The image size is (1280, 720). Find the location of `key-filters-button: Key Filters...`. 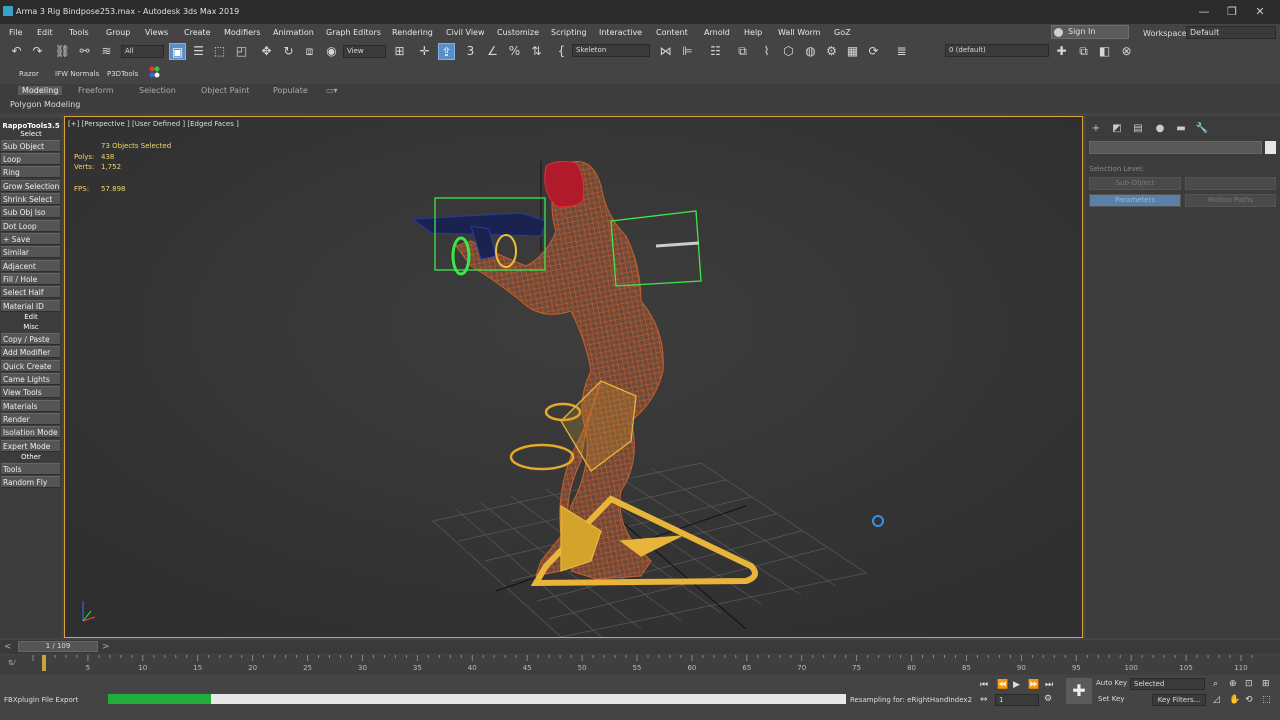

key-filters-button: Key Filters... is located at coordinates (1179, 700).